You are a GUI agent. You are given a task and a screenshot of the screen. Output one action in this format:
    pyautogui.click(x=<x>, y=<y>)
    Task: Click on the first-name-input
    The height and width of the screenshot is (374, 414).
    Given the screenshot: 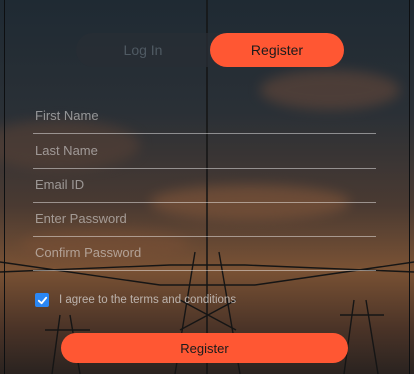 What is the action you would take?
    pyautogui.click(x=206, y=115)
    